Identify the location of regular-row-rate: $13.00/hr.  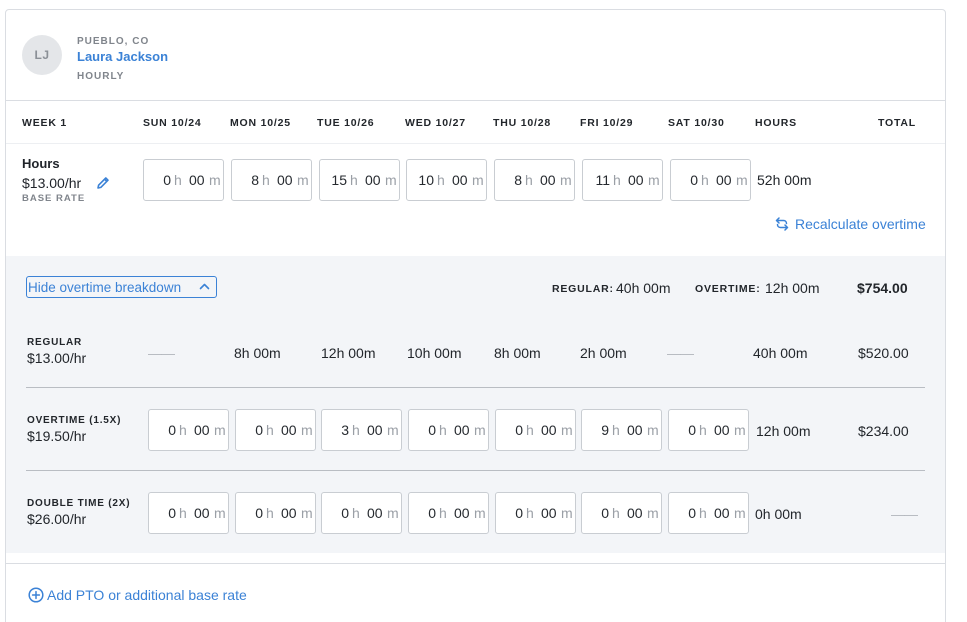
(57, 358).